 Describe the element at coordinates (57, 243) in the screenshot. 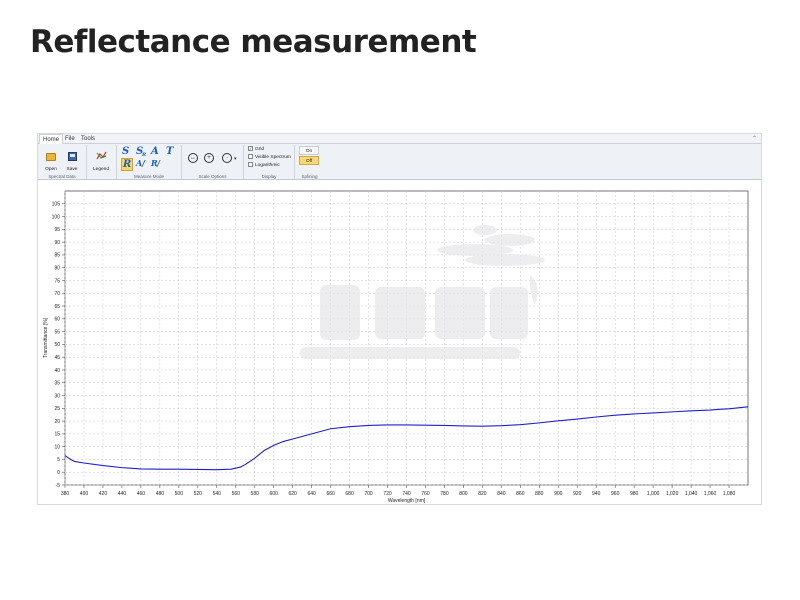

I see `y-tick-label: 90` at that location.